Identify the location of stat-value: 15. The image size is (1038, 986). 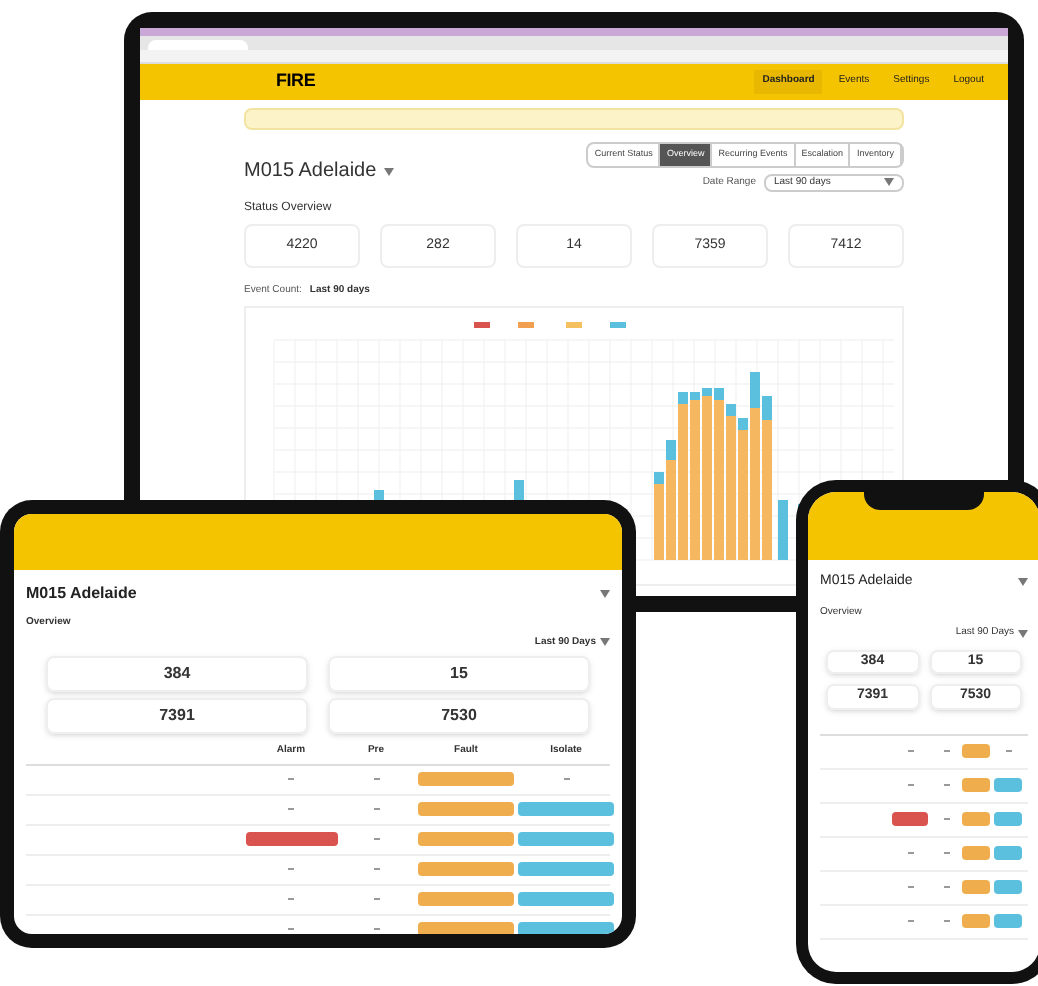
(459, 674).